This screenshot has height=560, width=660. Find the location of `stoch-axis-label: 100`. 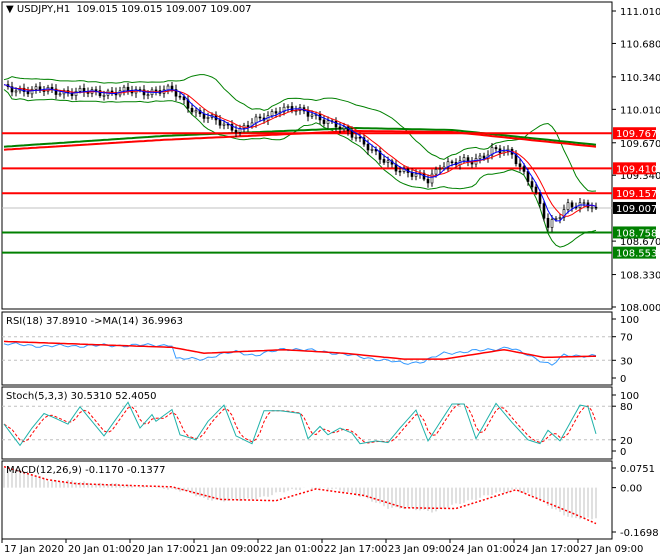

stoch-axis-label: 100 is located at coordinates (629, 396).